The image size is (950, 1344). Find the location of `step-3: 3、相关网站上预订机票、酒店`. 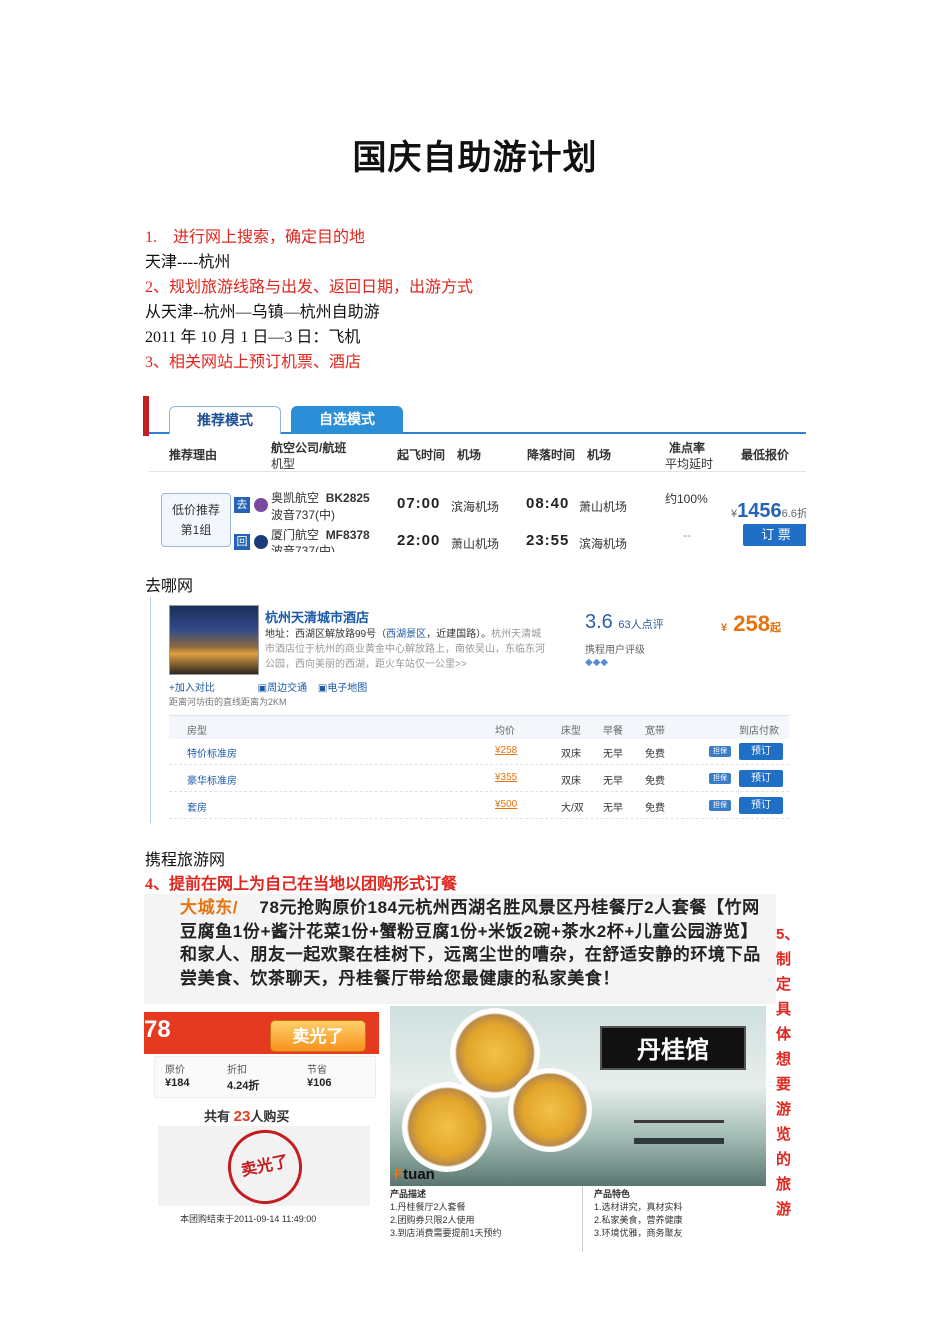

step-3: 3、相关网站上预订机票、酒店 is located at coordinates (253, 362).